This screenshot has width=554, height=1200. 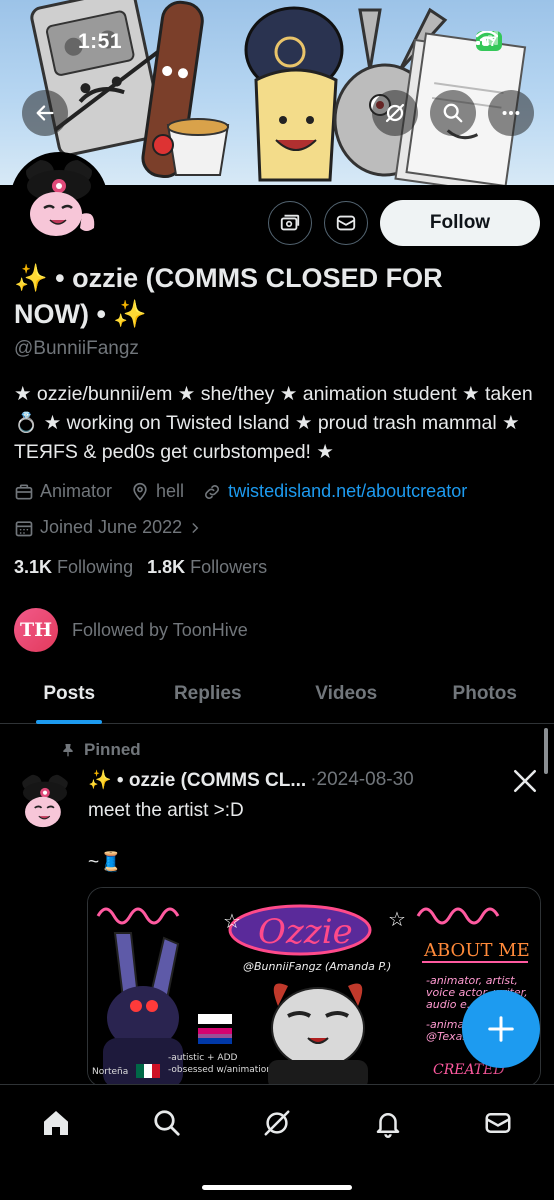 I want to click on calendar-icon, so click(x=24, y=528).